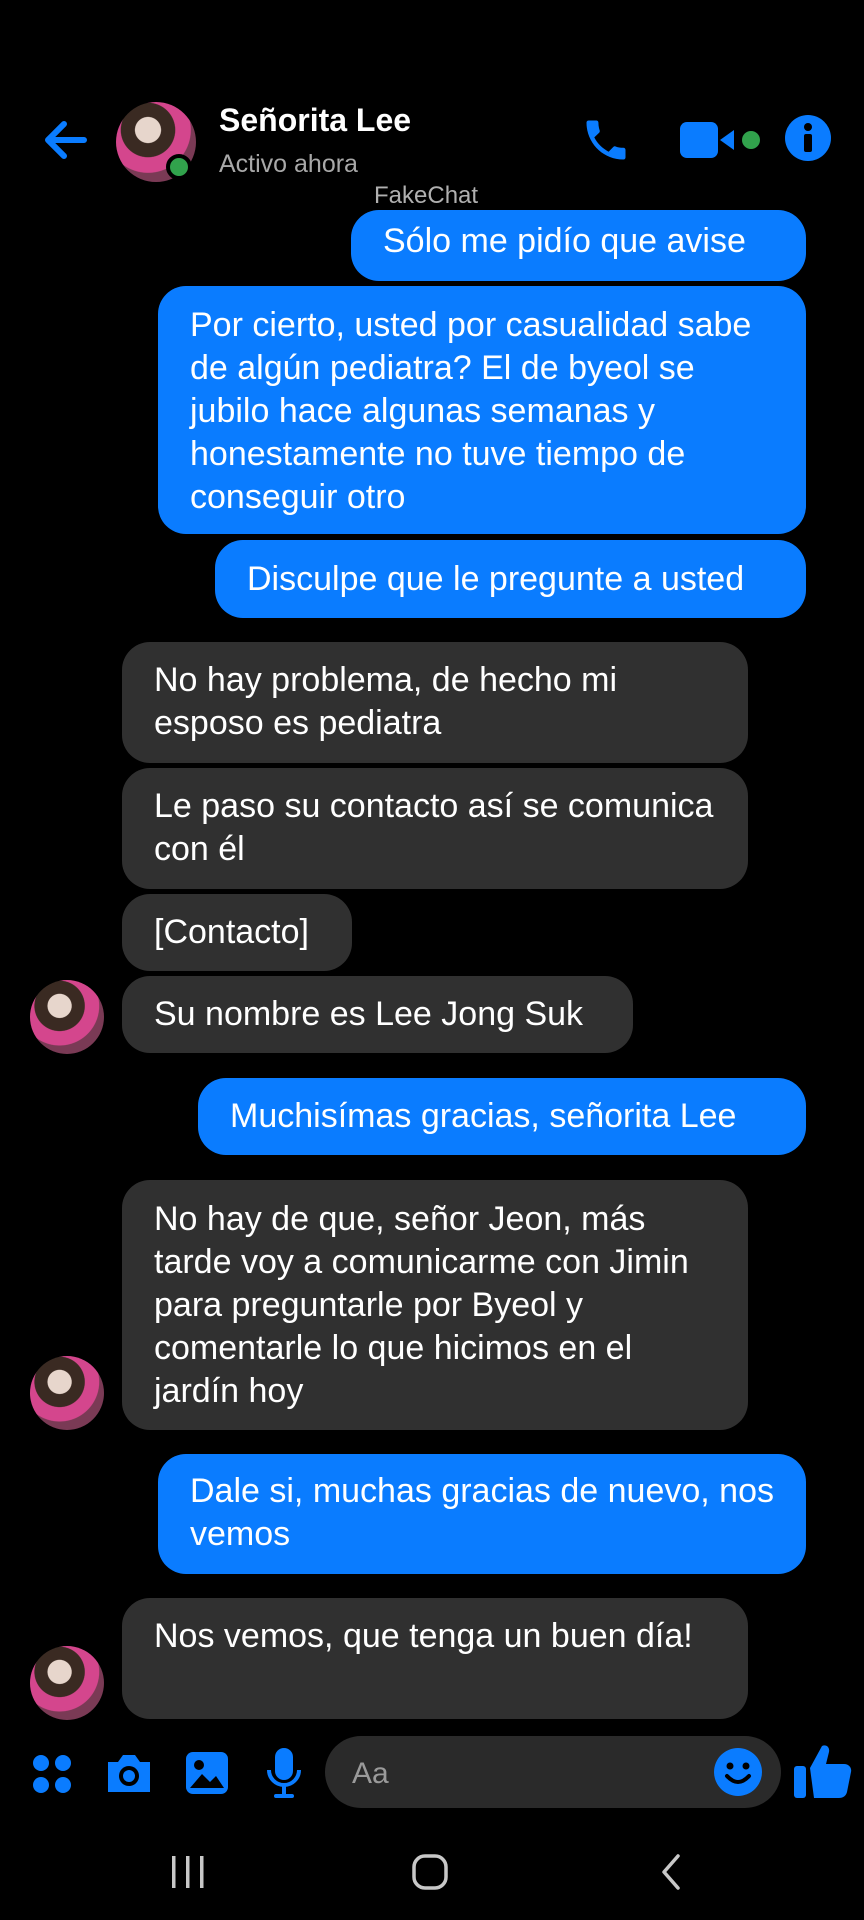 This screenshot has width=864, height=1920. I want to click on contact-card-message: [Contacto], so click(237, 932).